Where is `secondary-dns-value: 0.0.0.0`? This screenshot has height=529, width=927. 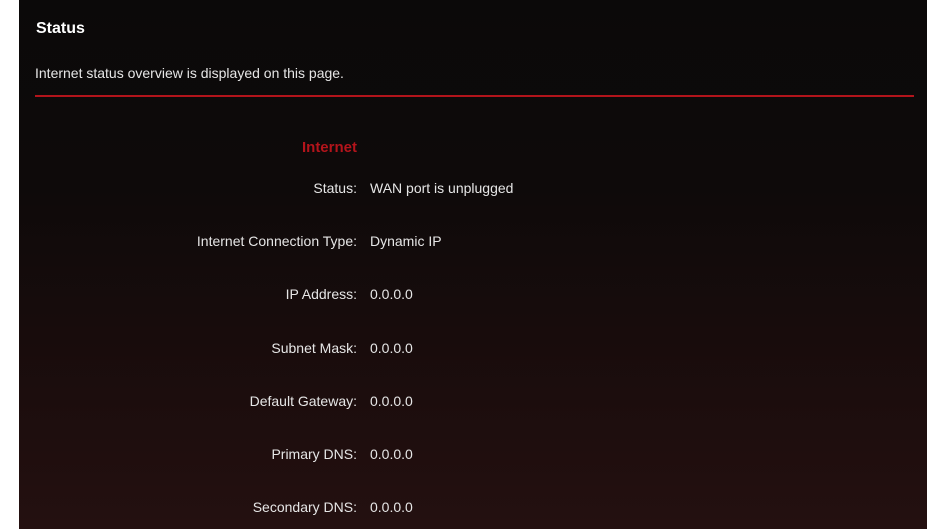 secondary-dns-value: 0.0.0.0 is located at coordinates (391, 507).